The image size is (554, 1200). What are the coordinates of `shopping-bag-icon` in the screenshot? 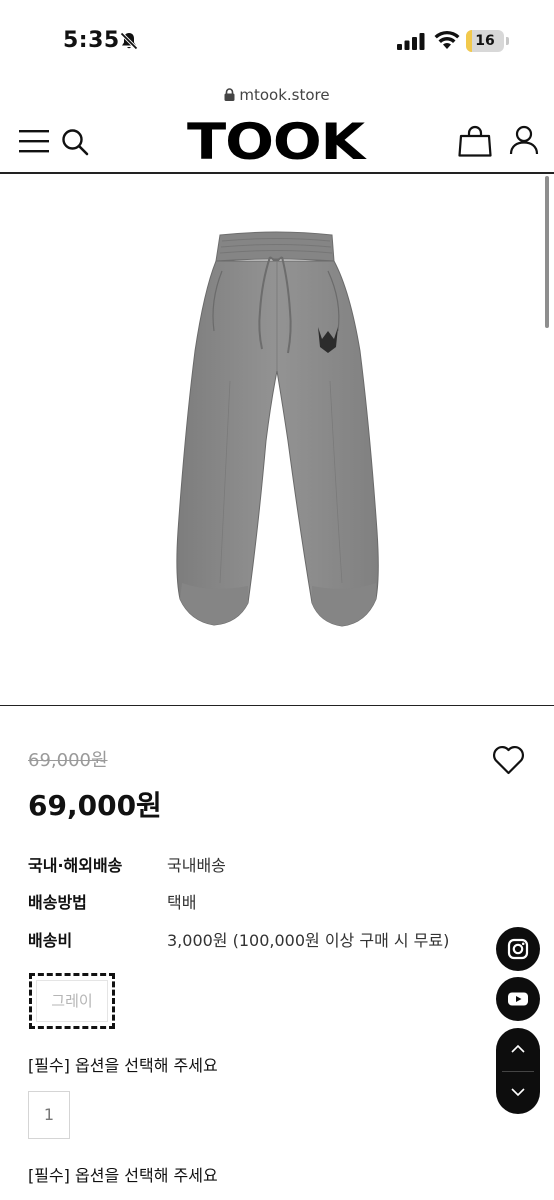 It's located at (475, 141).